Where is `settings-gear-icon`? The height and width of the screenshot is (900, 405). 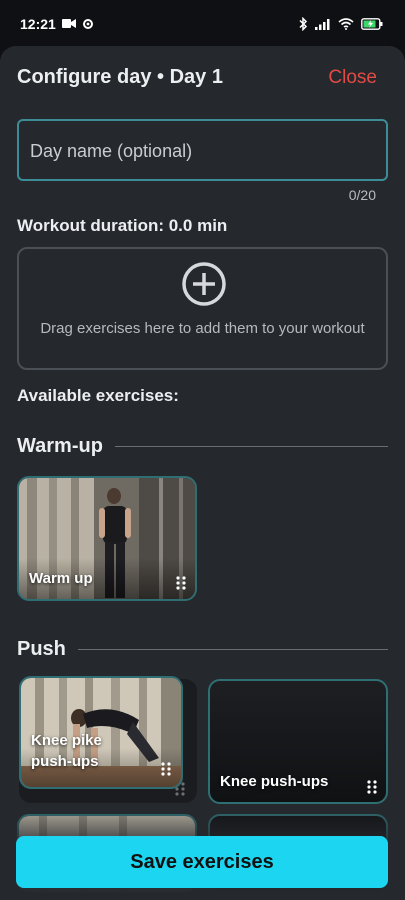
settings-gear-icon is located at coordinates (88, 24).